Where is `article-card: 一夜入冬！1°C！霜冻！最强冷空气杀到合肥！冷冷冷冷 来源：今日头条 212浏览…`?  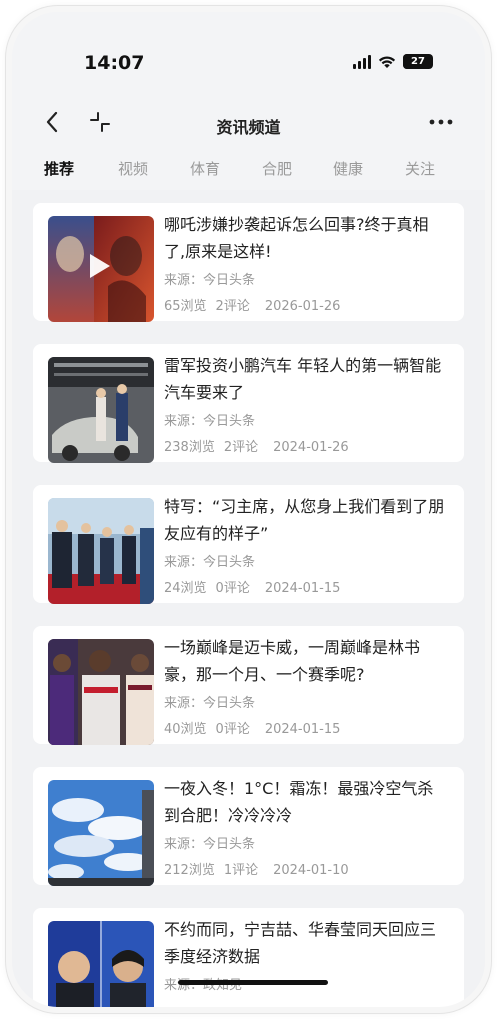 article-card: 一夜入冬！1°C！霜冻！最强冷空气杀到合肥！冷冷冷冷 来源：今日头条 212浏览… is located at coordinates (248, 826).